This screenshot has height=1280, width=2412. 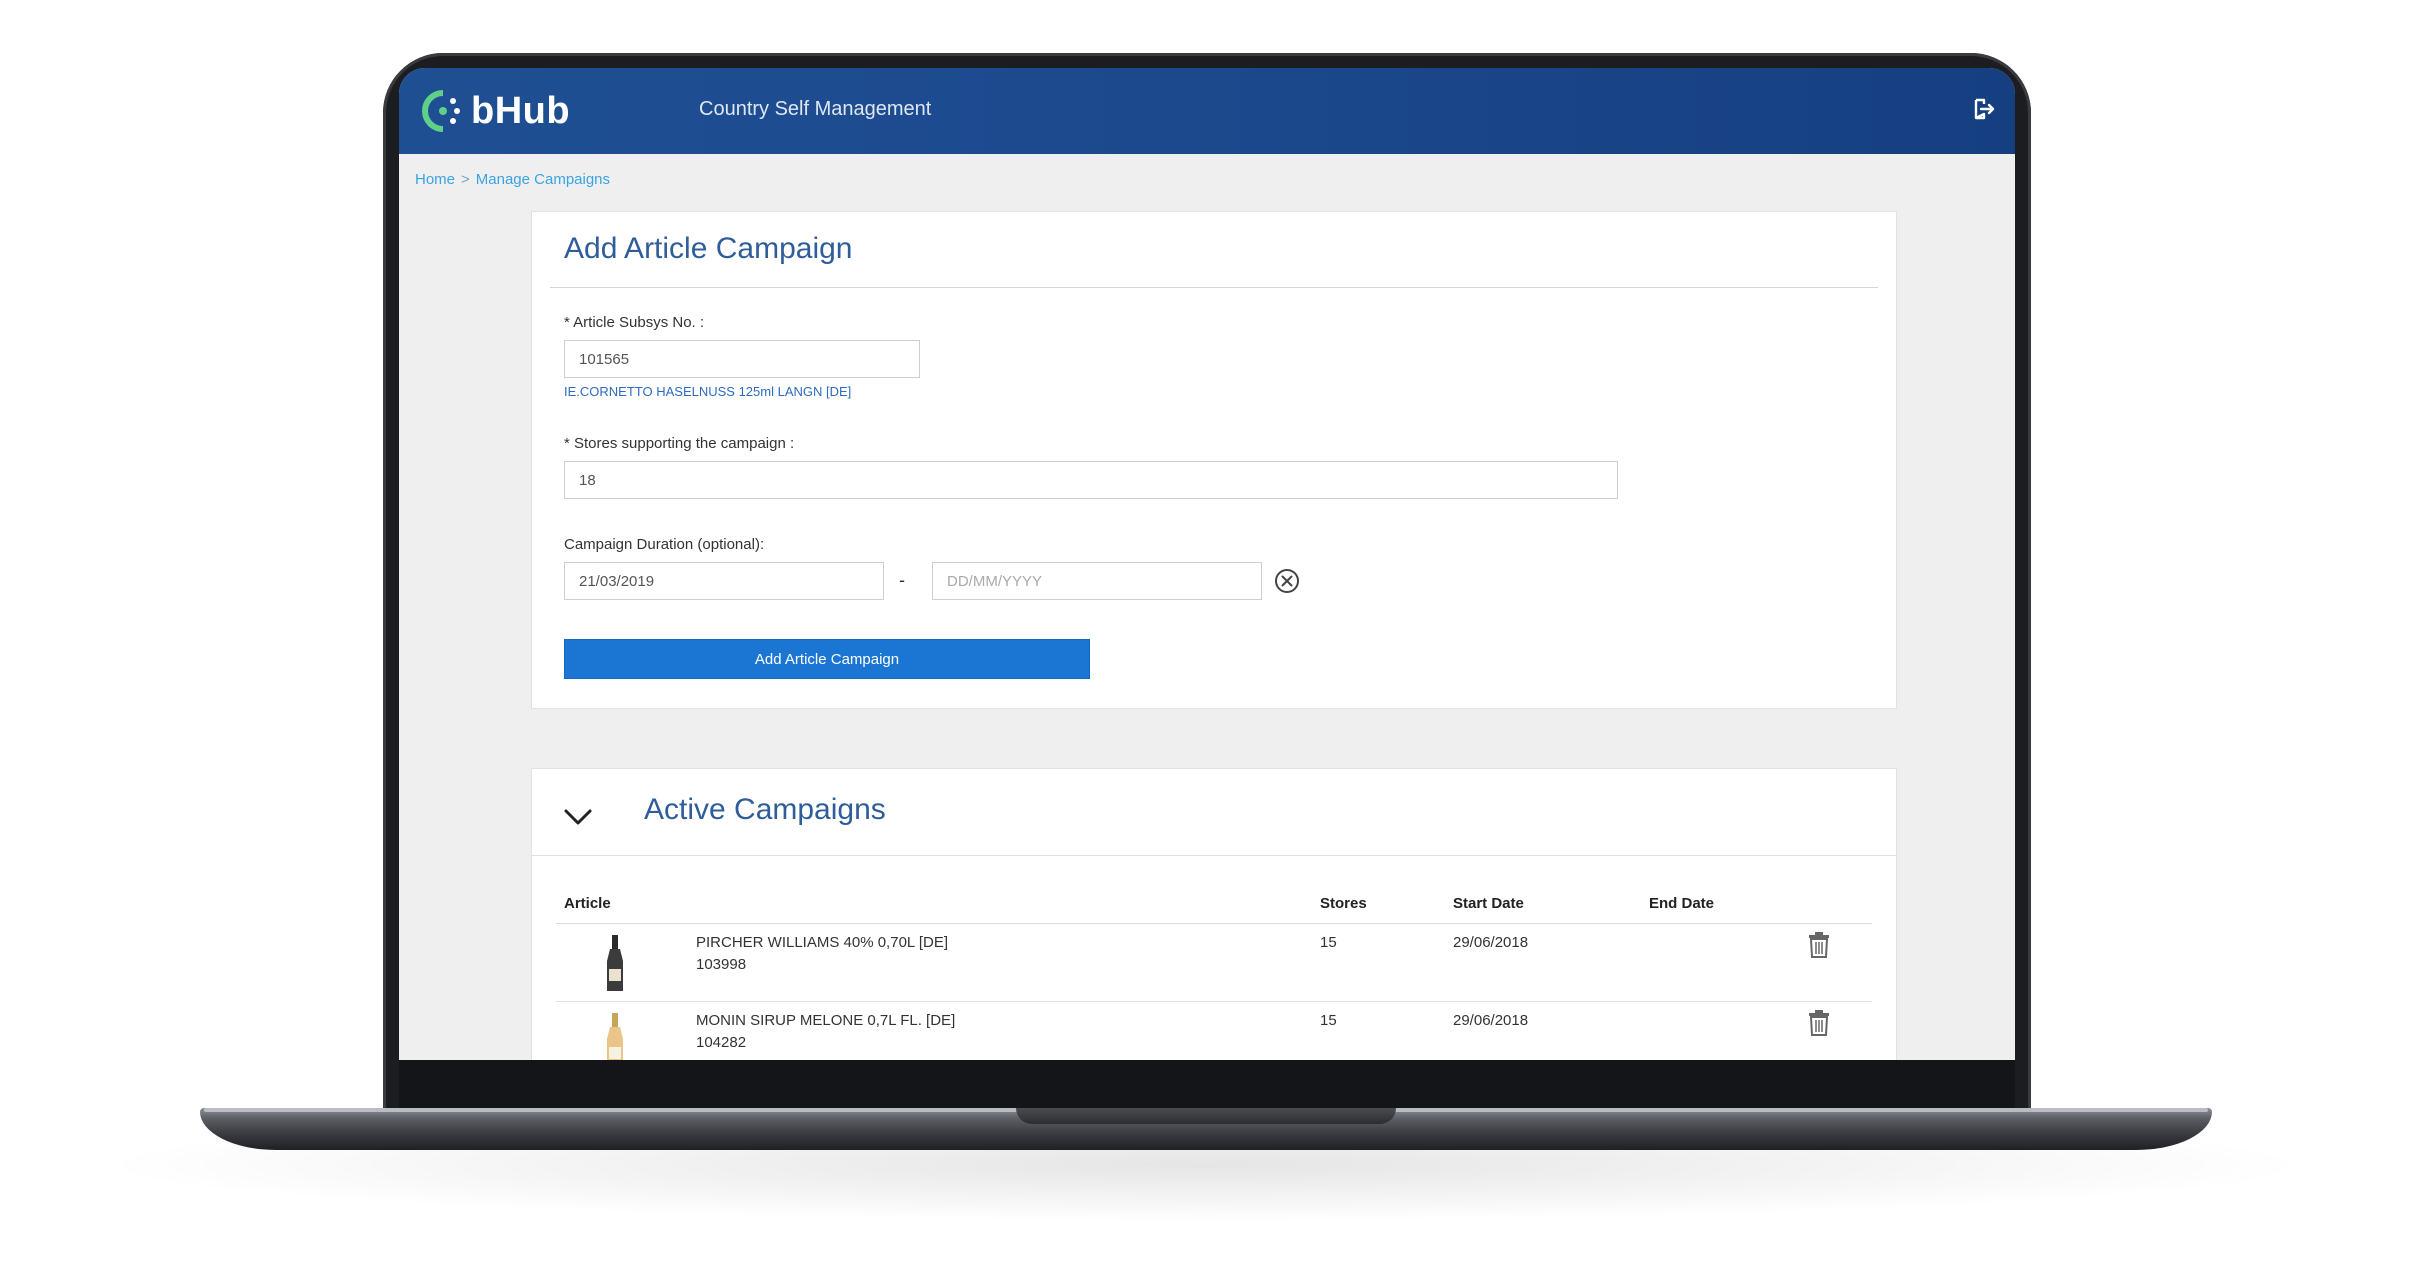 I want to click on bottle-amber-icon, so click(x=615, y=1035).